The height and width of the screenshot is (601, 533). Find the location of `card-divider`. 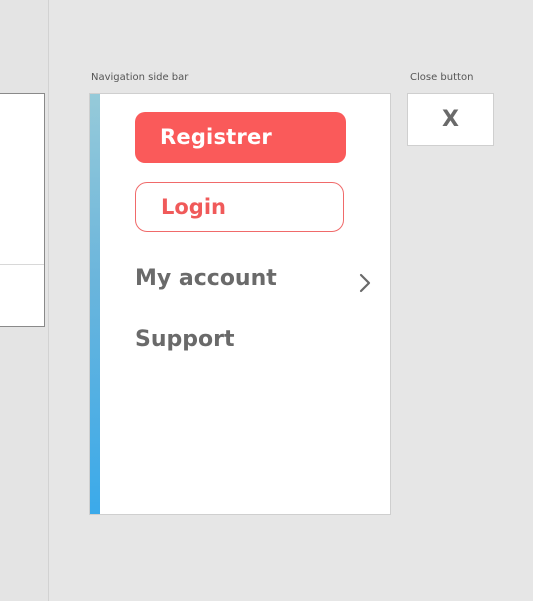

card-divider is located at coordinates (22, 264).